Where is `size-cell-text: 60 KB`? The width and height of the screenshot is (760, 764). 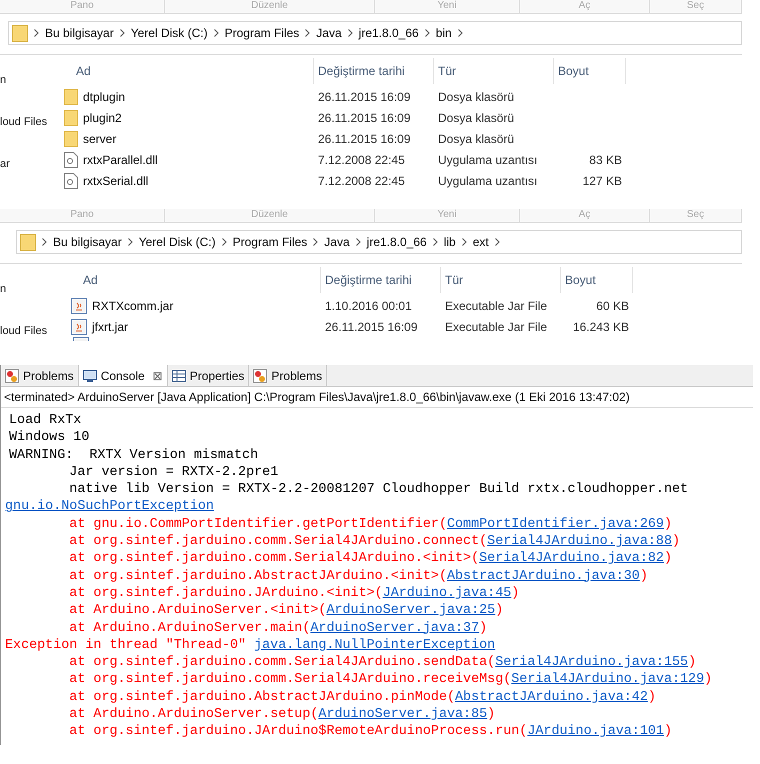
size-cell-text: 60 KB is located at coordinates (612, 305).